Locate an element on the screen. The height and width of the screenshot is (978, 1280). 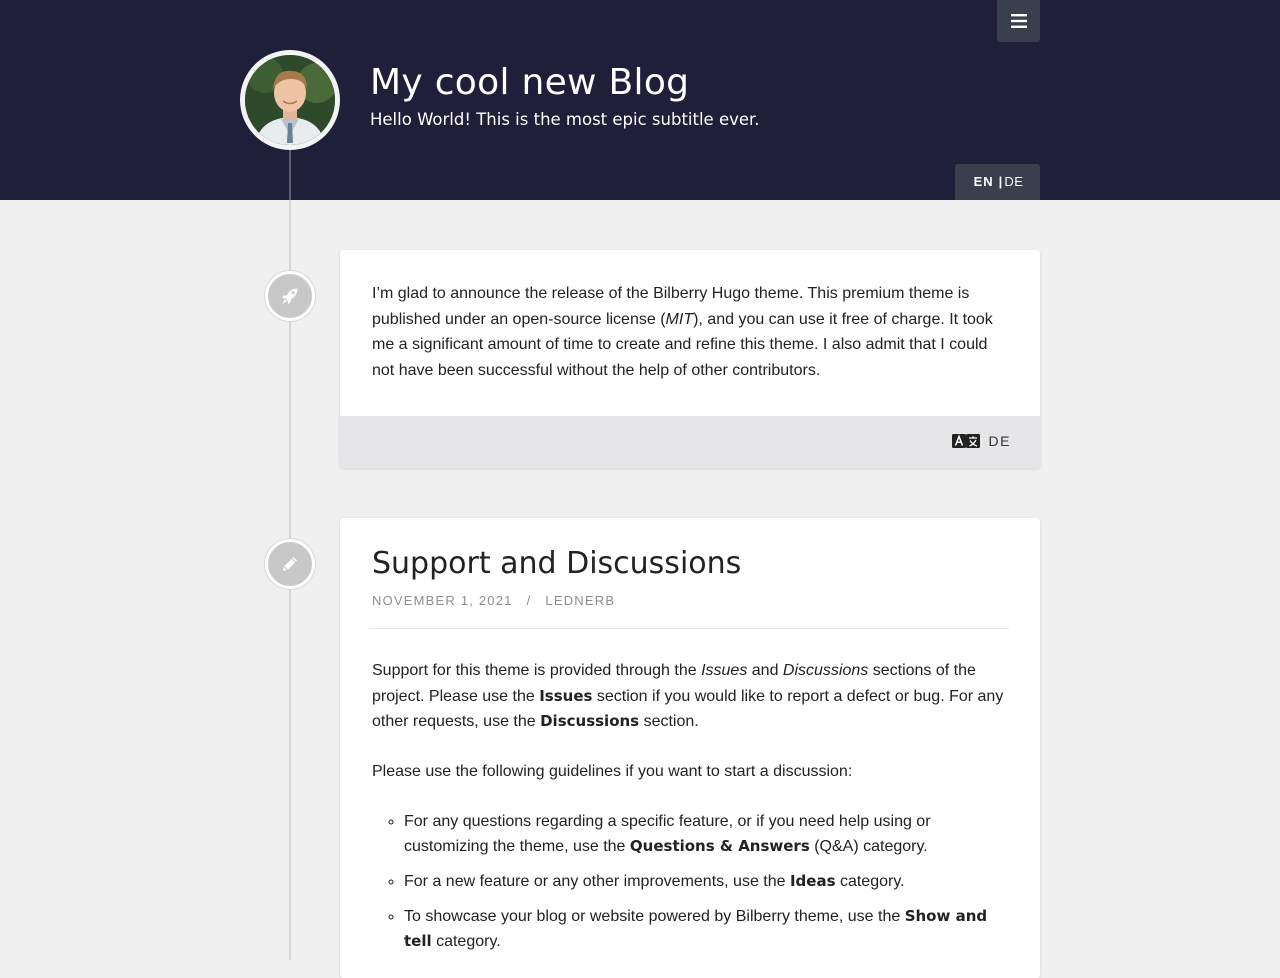
menu-button is located at coordinates (1018, 21).